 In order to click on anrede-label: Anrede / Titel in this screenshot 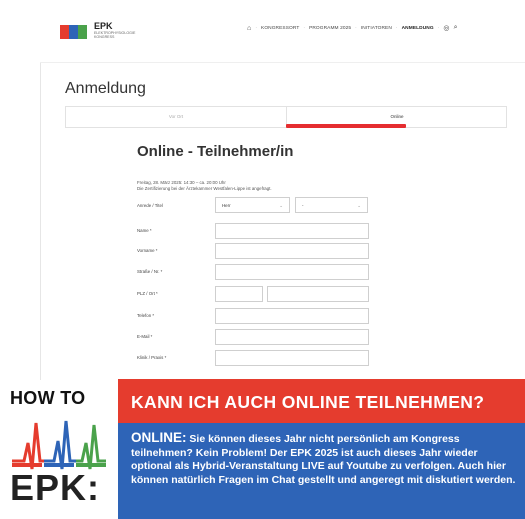, I will do `click(150, 205)`.